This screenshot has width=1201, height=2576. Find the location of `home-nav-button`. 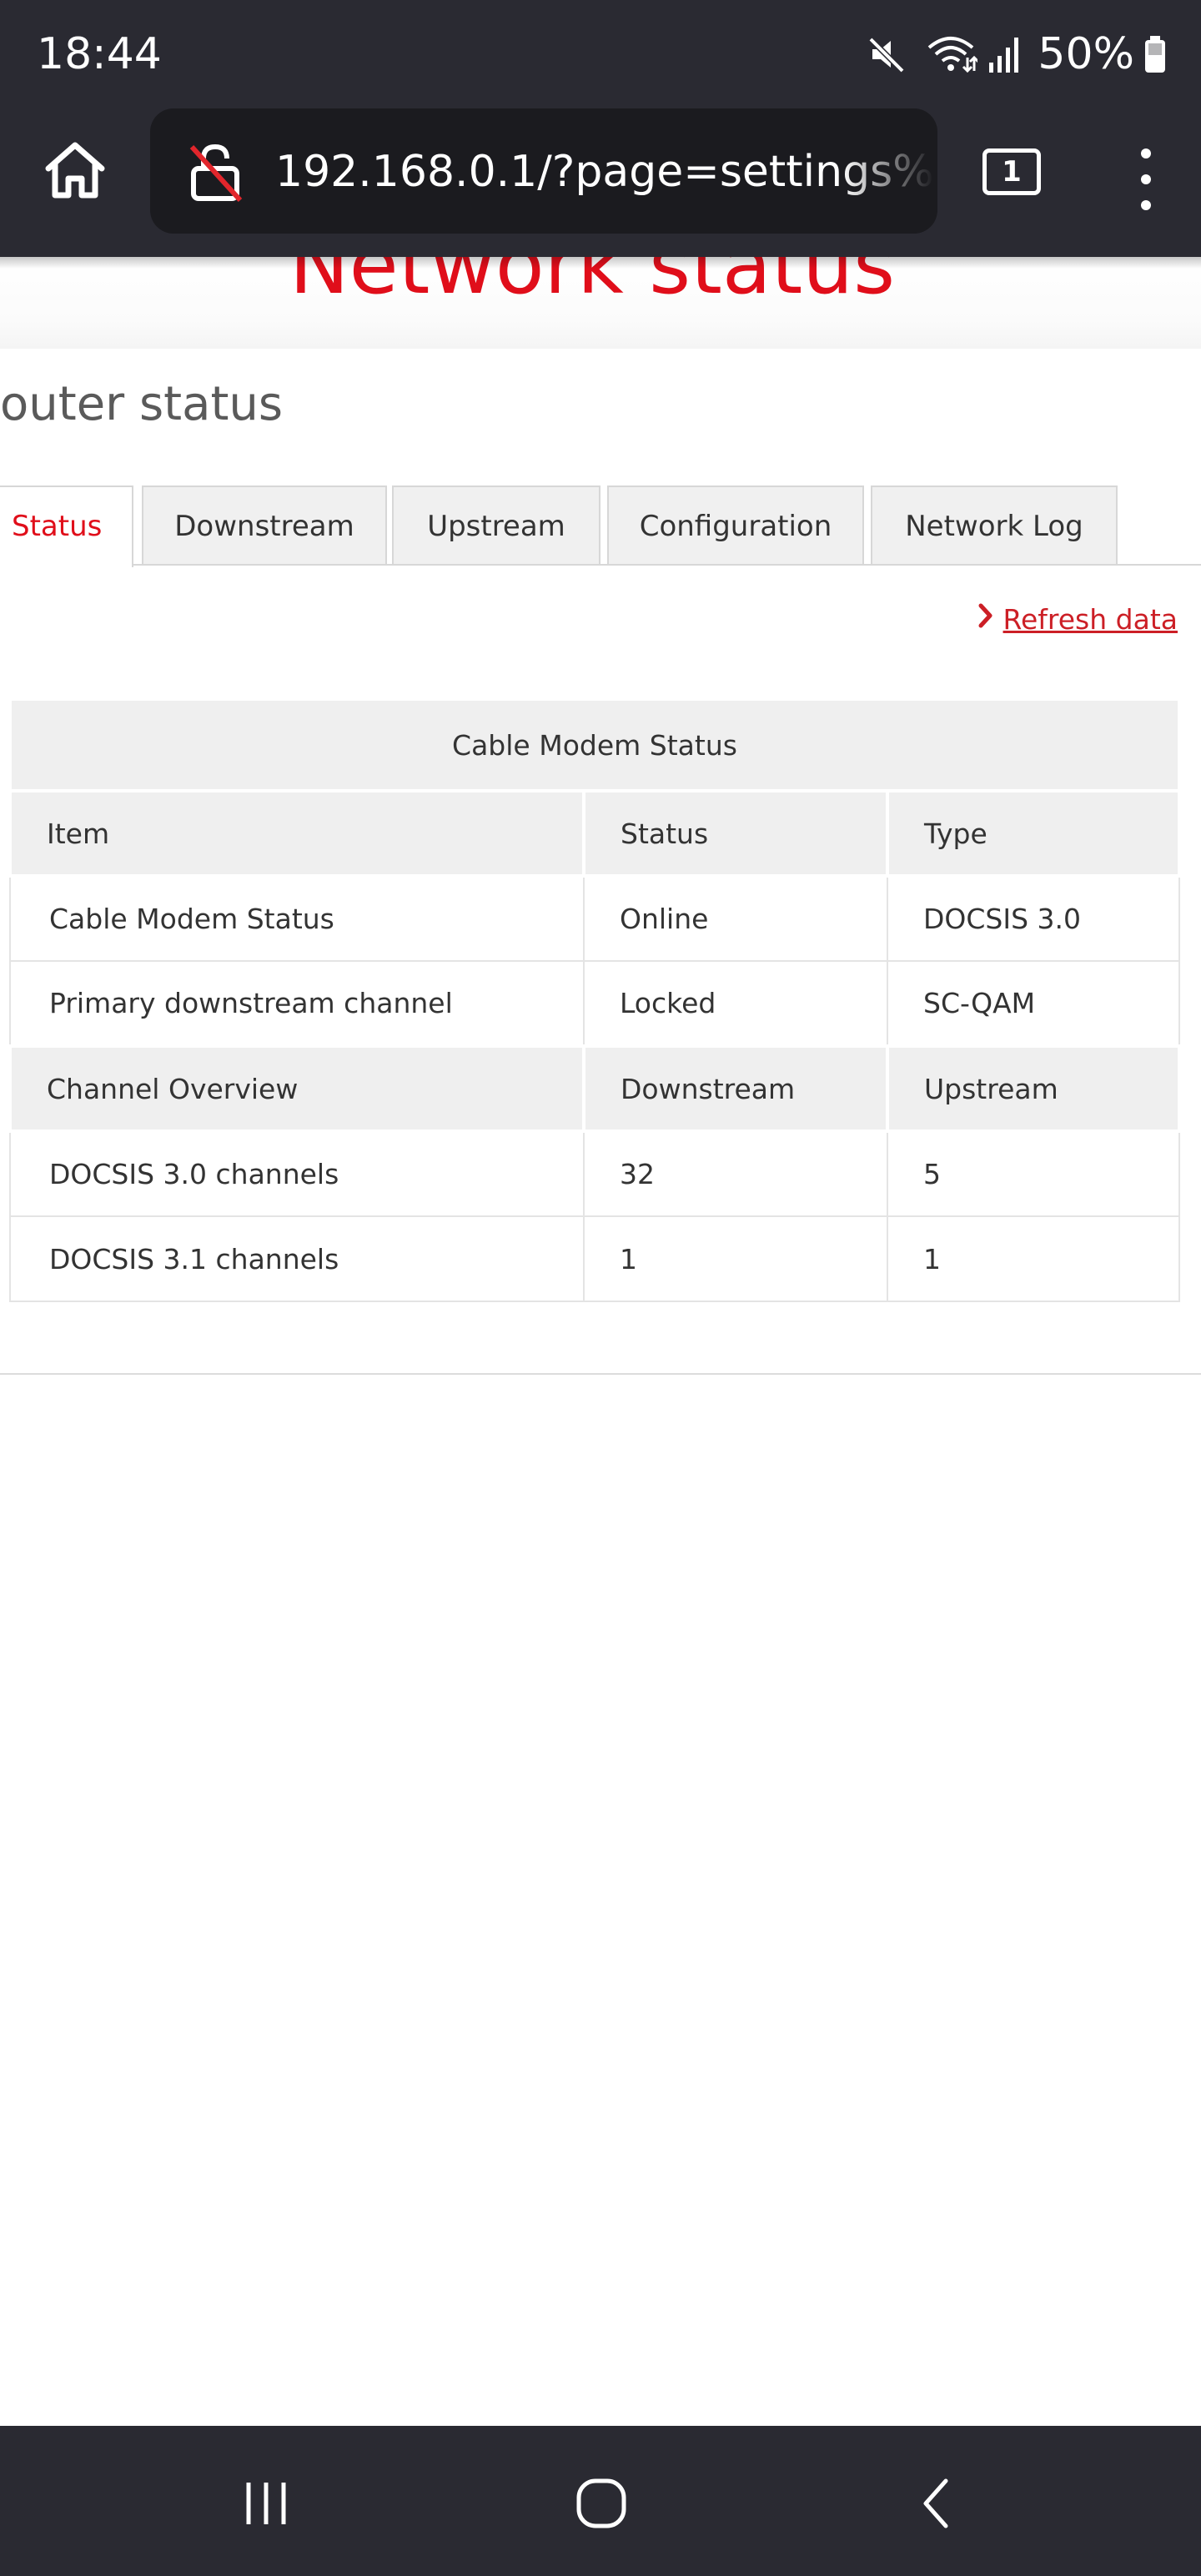

home-nav-button is located at coordinates (602, 2505).